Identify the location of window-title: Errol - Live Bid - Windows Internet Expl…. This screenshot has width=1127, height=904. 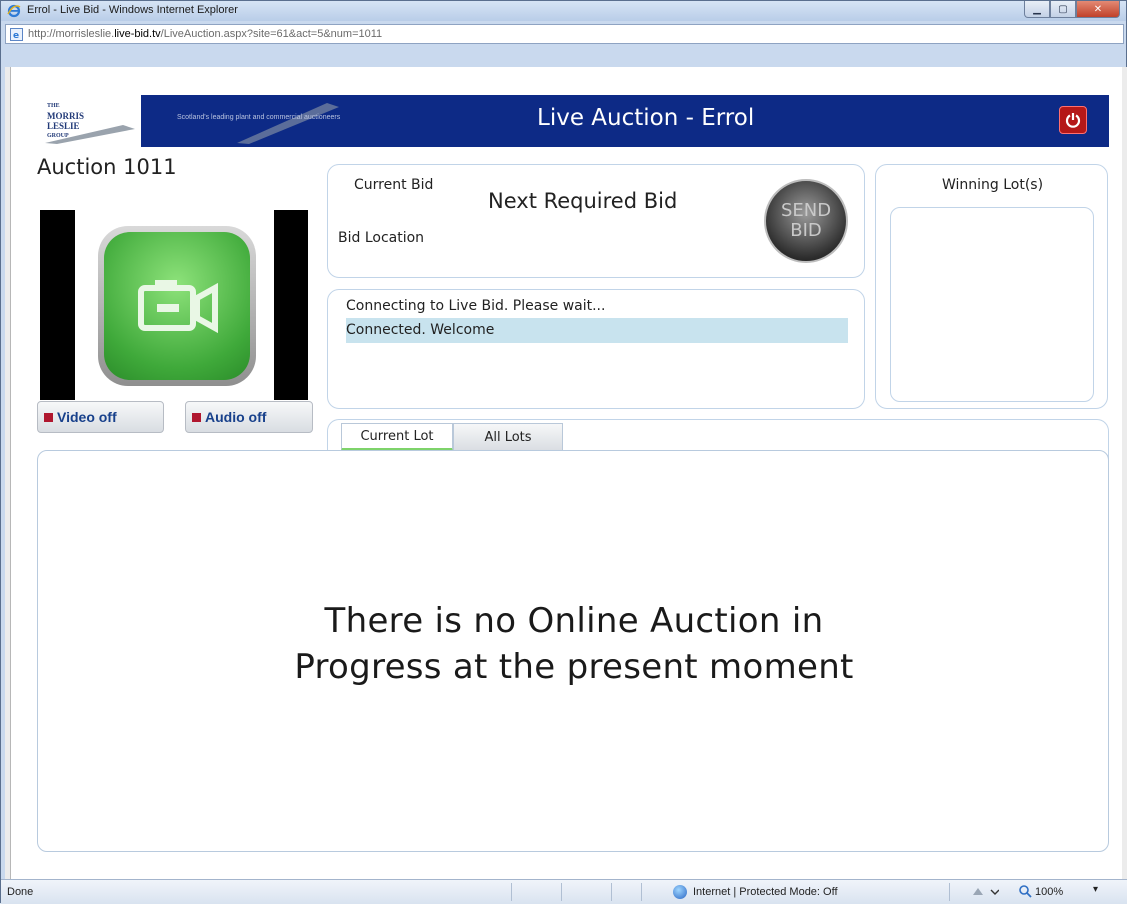
(132, 10).